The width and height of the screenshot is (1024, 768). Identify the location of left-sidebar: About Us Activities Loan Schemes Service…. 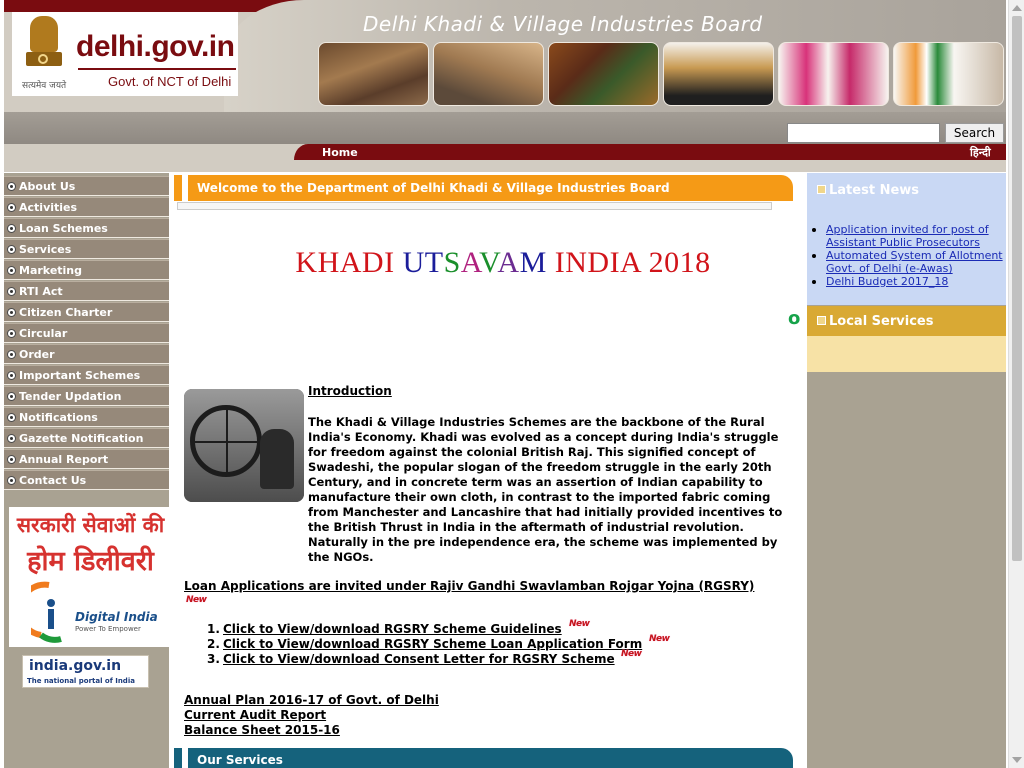
(88, 470).